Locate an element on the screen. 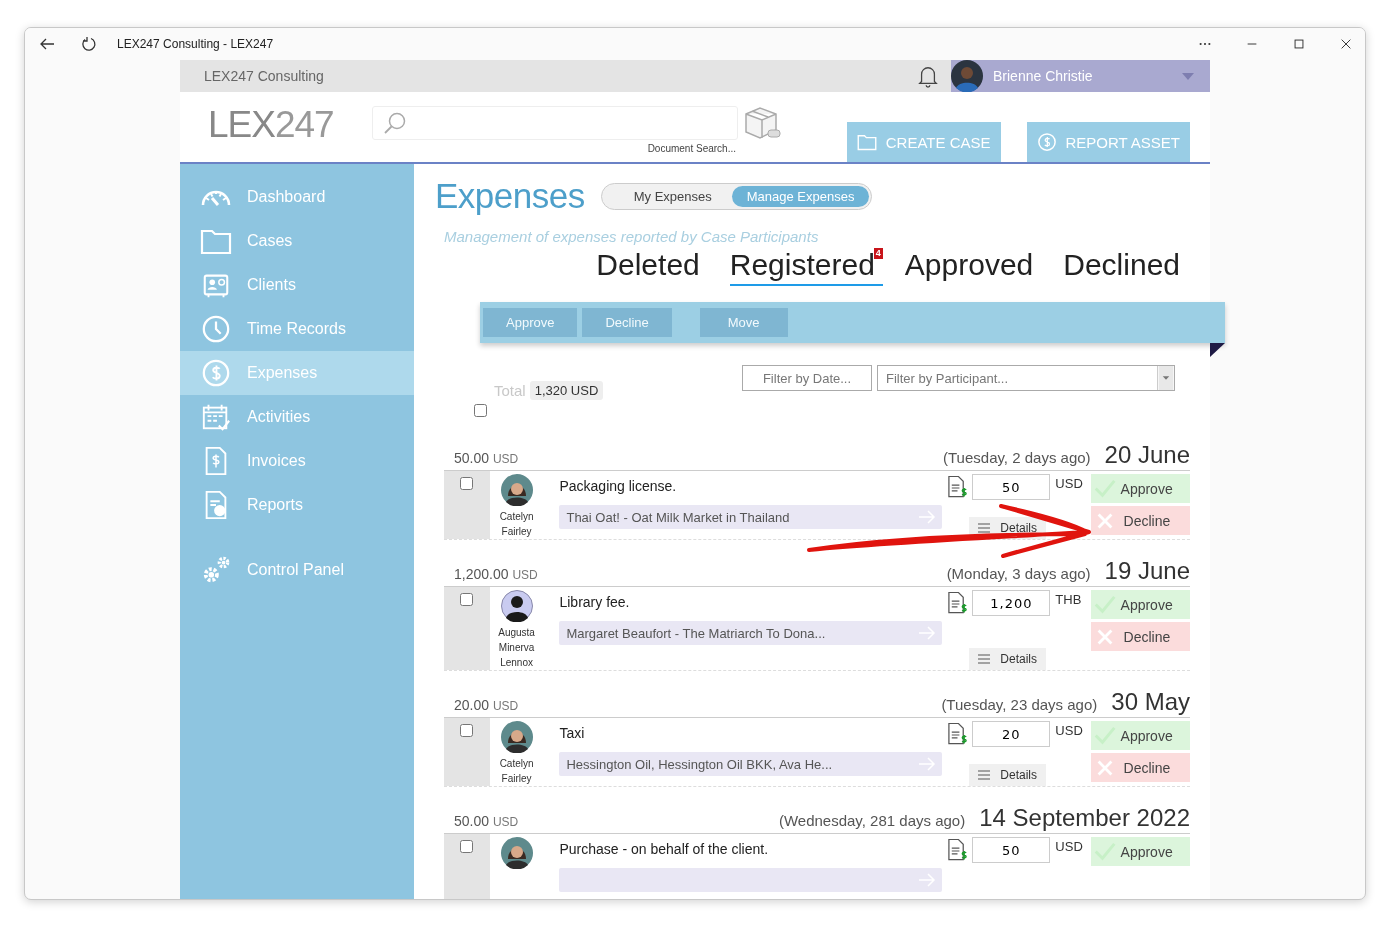 The width and height of the screenshot is (1390, 925). toggle-option: My Expenses is located at coordinates (667, 196).